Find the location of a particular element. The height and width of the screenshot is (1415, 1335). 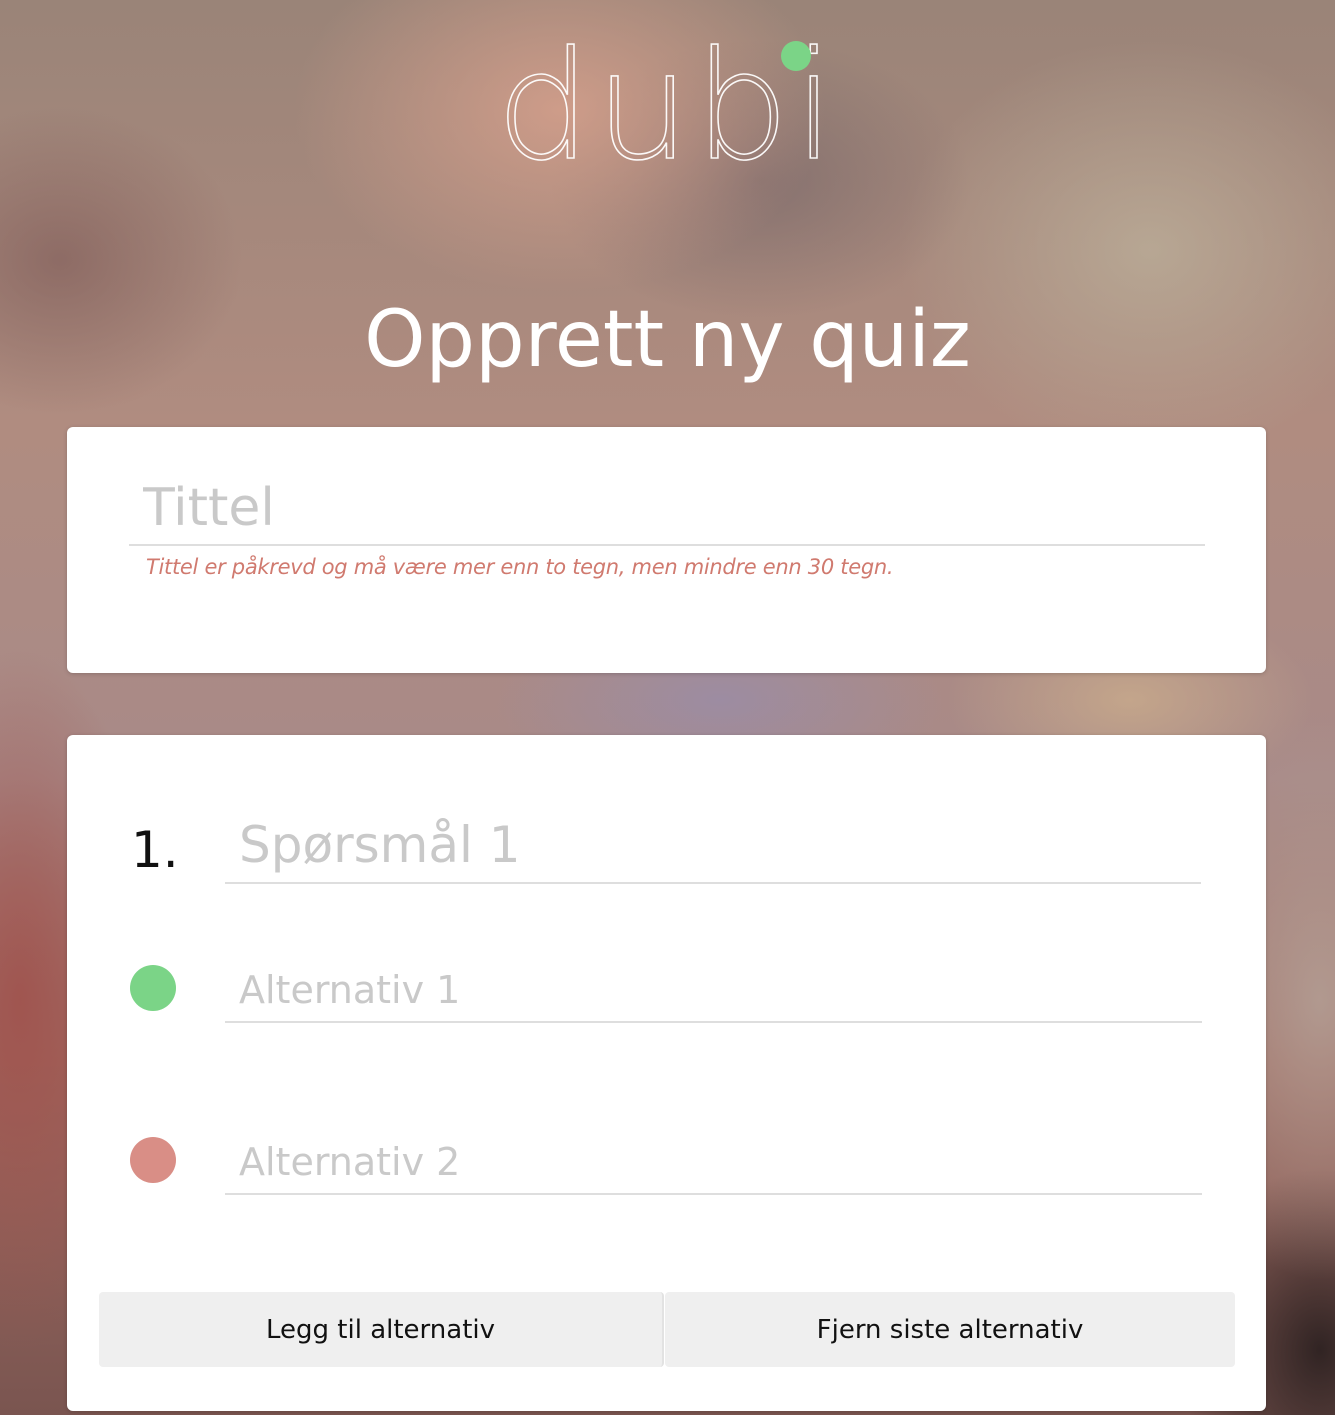

page-title: Opprett ny quiz is located at coordinates (667, 340).